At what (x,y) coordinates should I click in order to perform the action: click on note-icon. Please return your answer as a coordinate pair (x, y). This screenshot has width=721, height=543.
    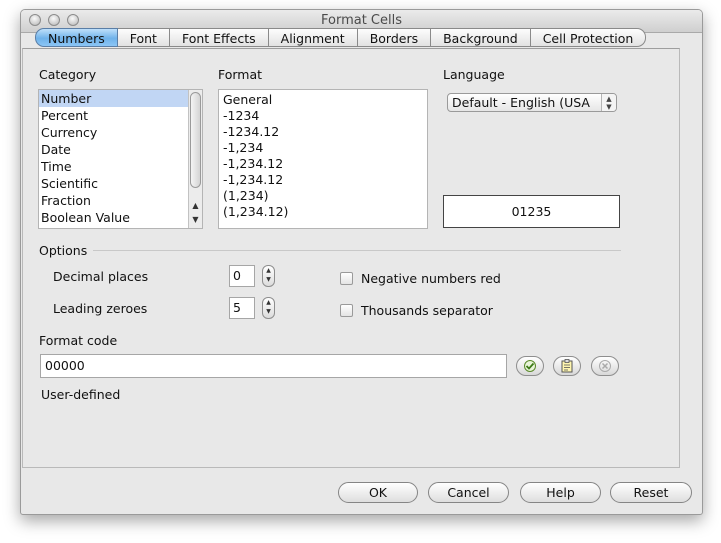
    Looking at the image, I should click on (567, 366).